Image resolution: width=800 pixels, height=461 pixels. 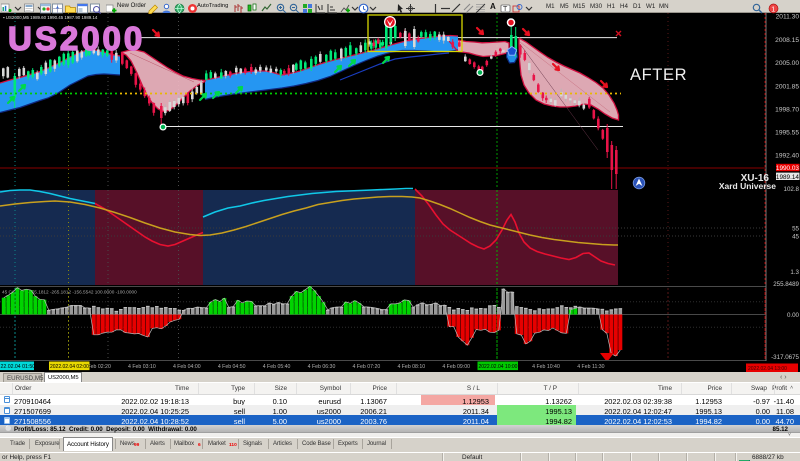 What do you see at coordinates (367, 367) in the screenshot?
I see `svg-text: 4 Feb 07:20` at bounding box center [367, 367].